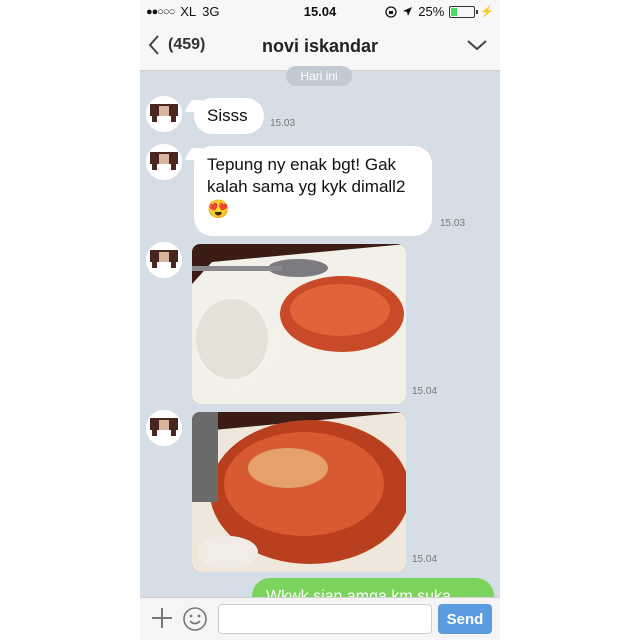 The height and width of the screenshot is (640, 640). I want to click on date-separator: Hari ini, so click(319, 76).